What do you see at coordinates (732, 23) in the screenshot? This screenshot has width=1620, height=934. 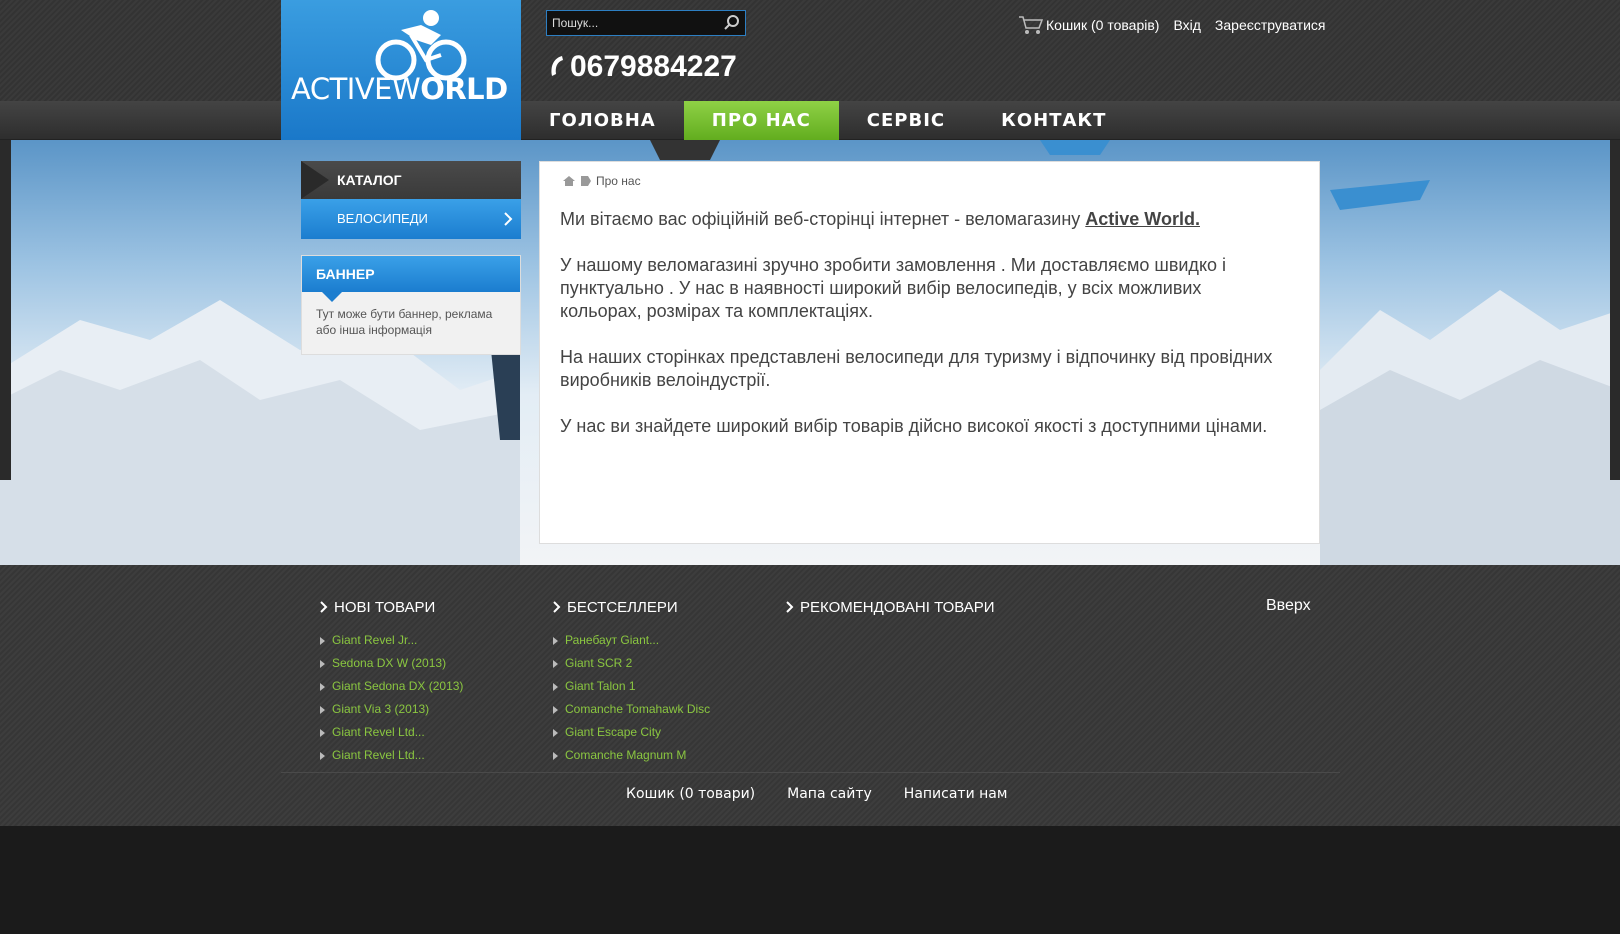 I see `search-icon` at bounding box center [732, 23].